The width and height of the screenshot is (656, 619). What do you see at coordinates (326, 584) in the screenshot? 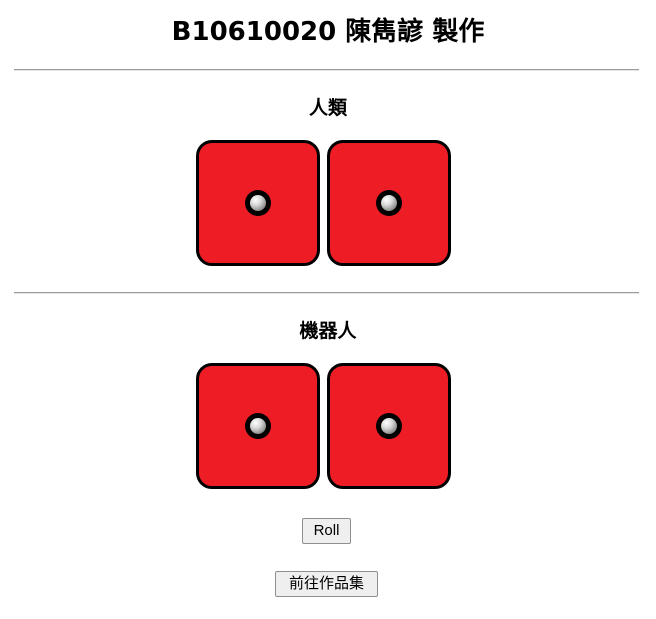
I see `portfolio-button: 前往作品集` at bounding box center [326, 584].